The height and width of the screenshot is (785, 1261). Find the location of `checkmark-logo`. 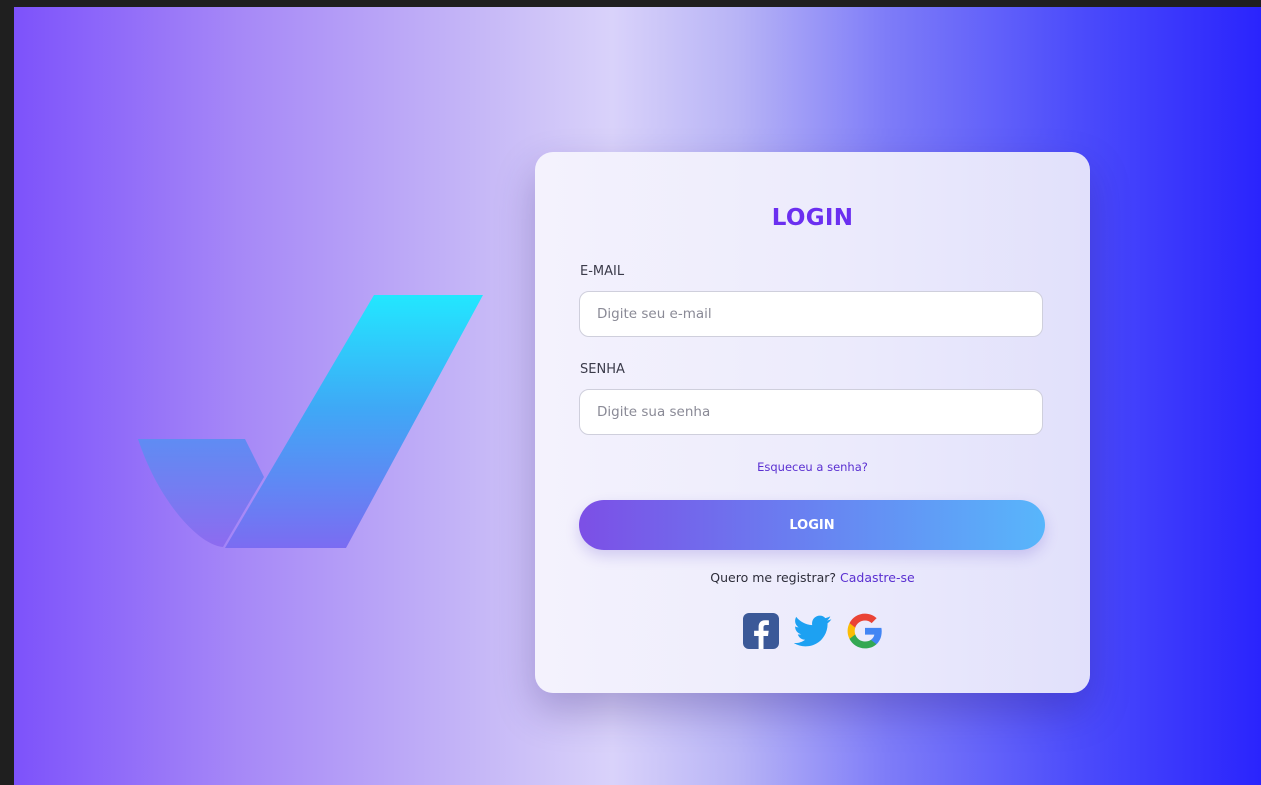

checkmark-logo is located at coordinates (310, 421).